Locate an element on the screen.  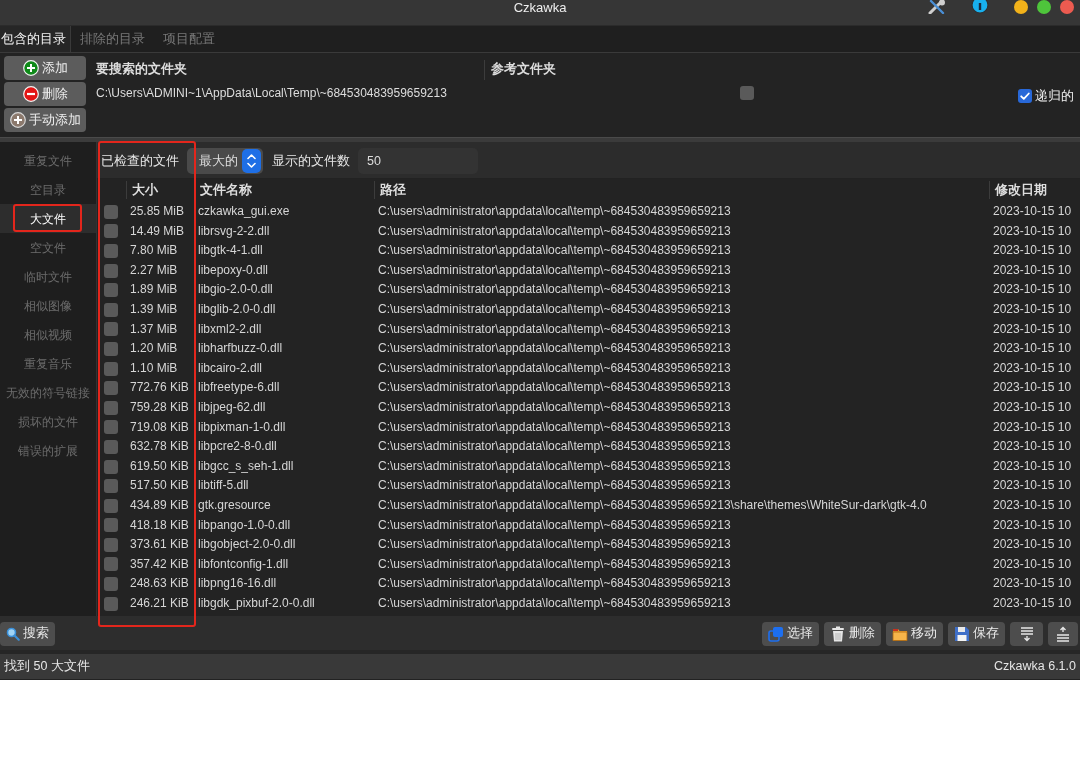
filename-cell-text: libharfbuzz-0.dll is located at coordinates (240, 349).